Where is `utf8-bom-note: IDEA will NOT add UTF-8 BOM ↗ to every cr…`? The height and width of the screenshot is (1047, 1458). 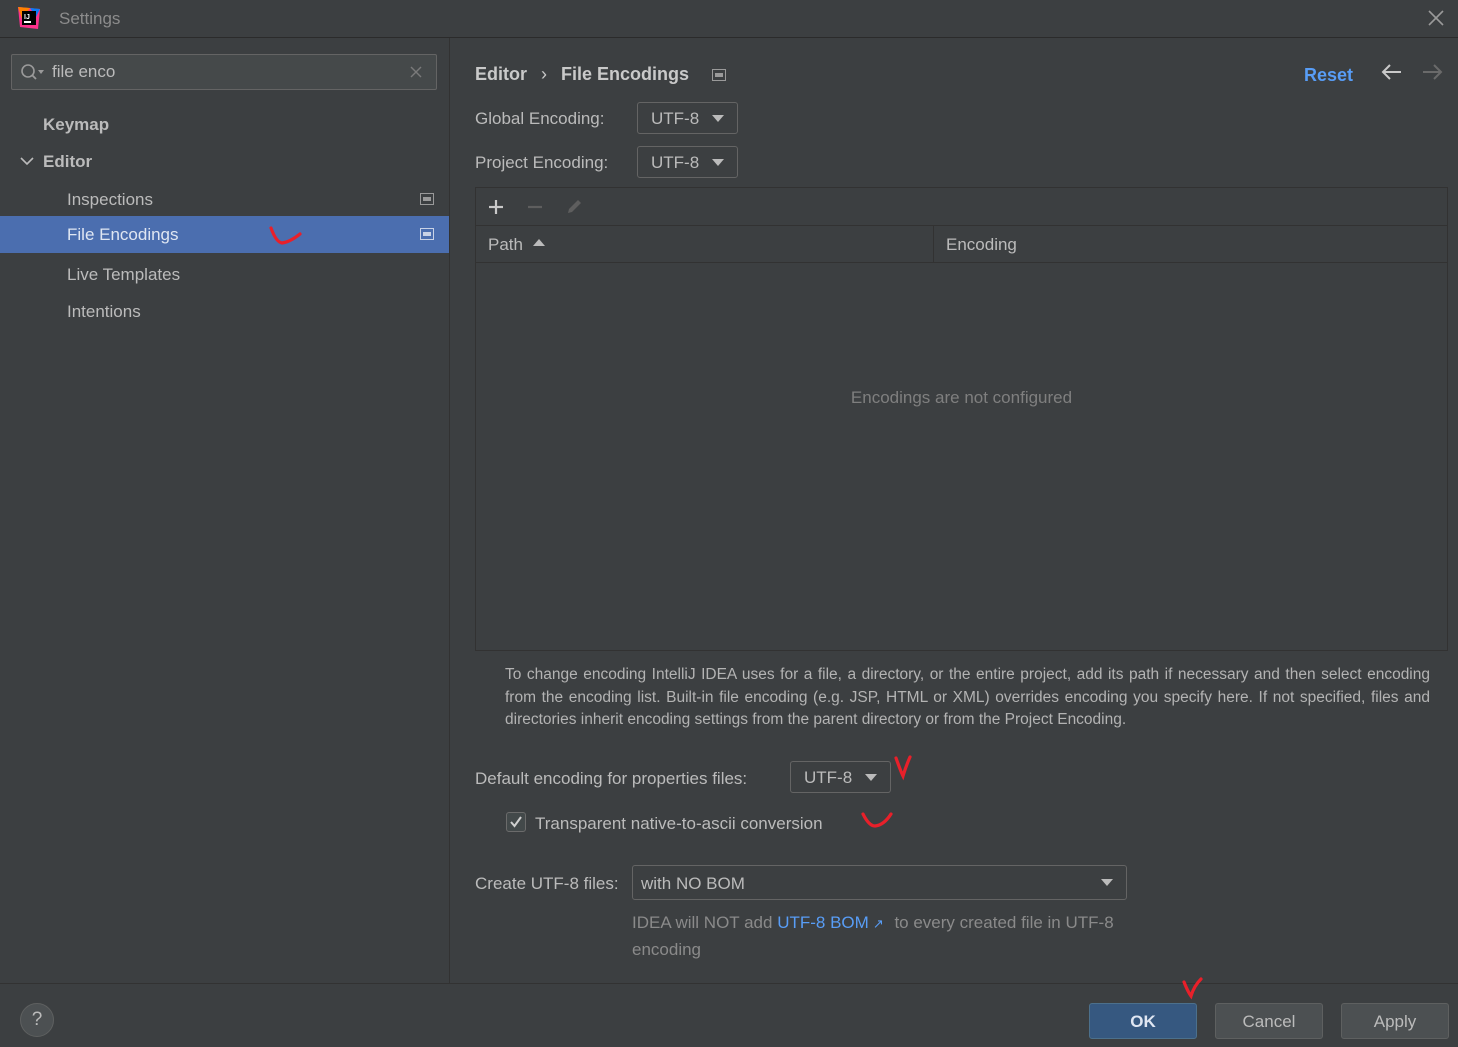 utf8-bom-note: IDEA will NOT add UTF-8 BOM ↗ to every cr… is located at coordinates (873, 923).